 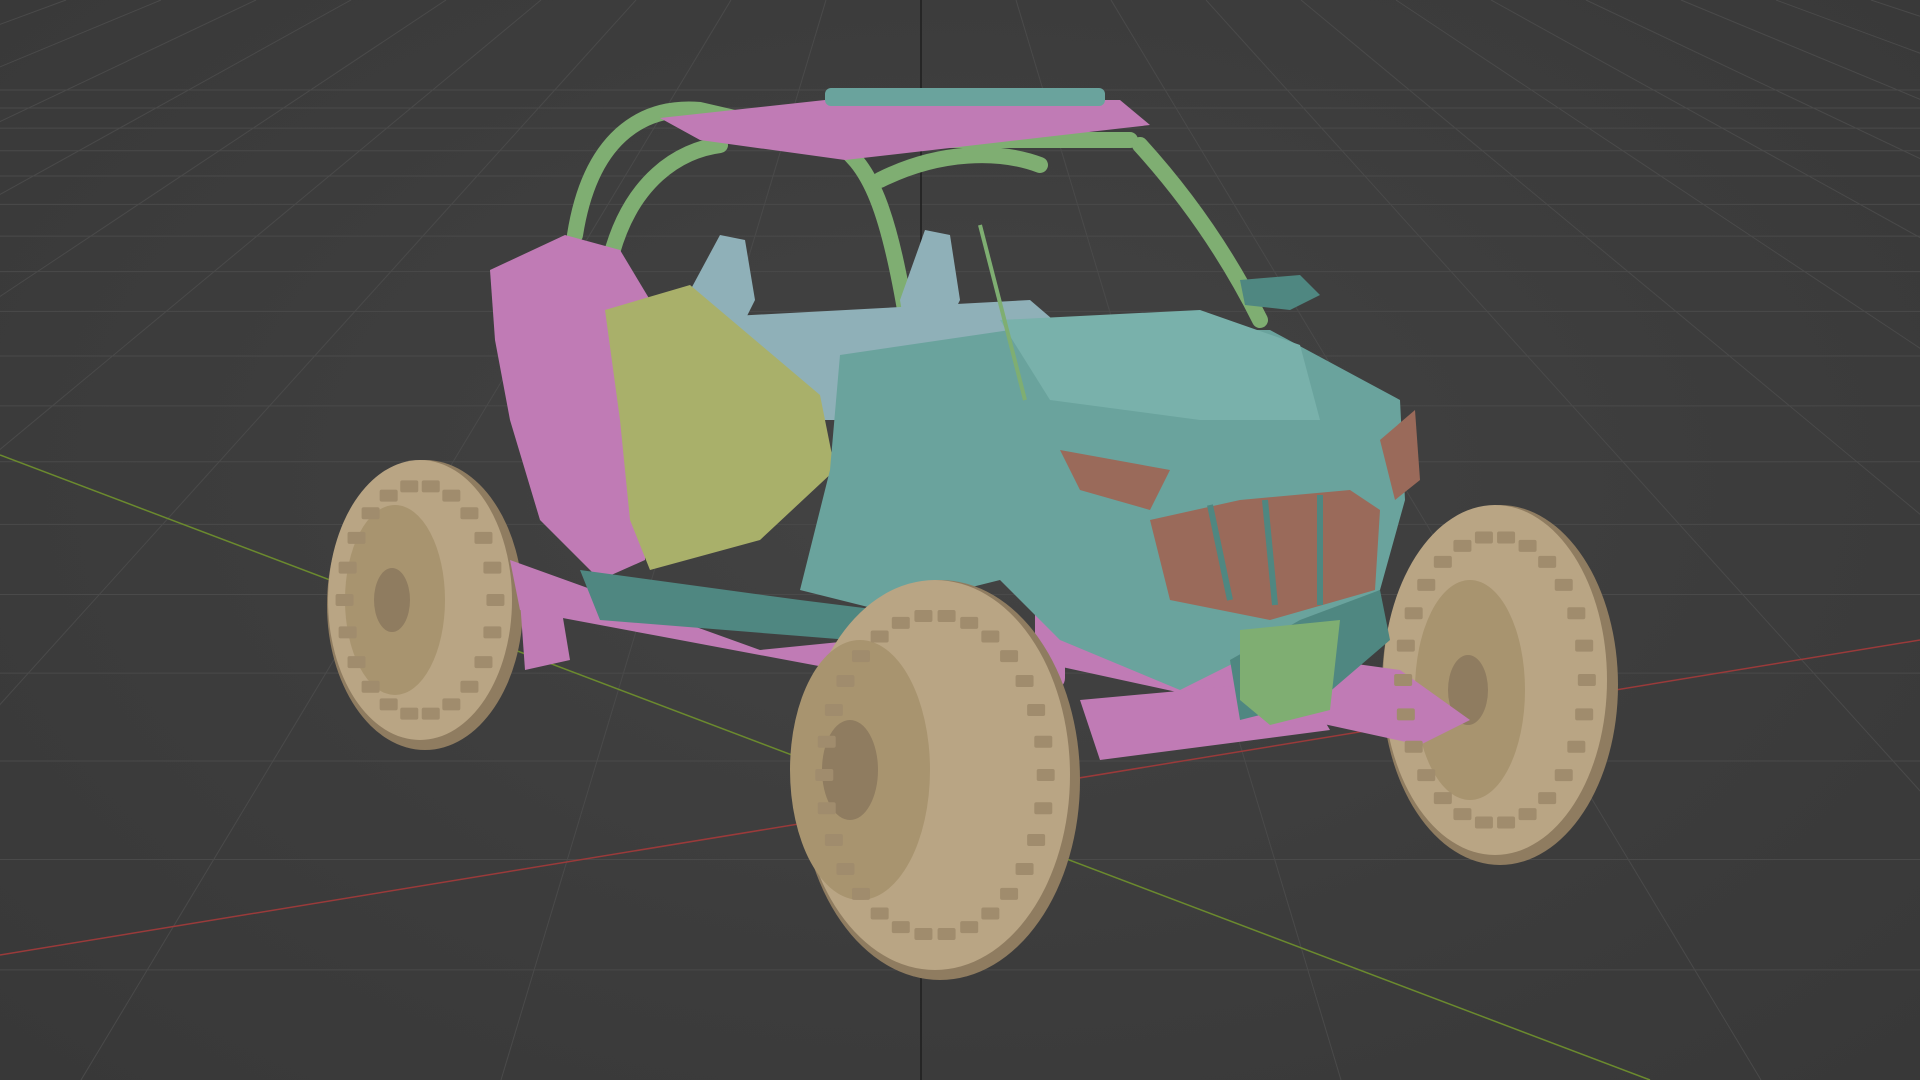 I want to click on front-bumper, so click(x=1290, y=672).